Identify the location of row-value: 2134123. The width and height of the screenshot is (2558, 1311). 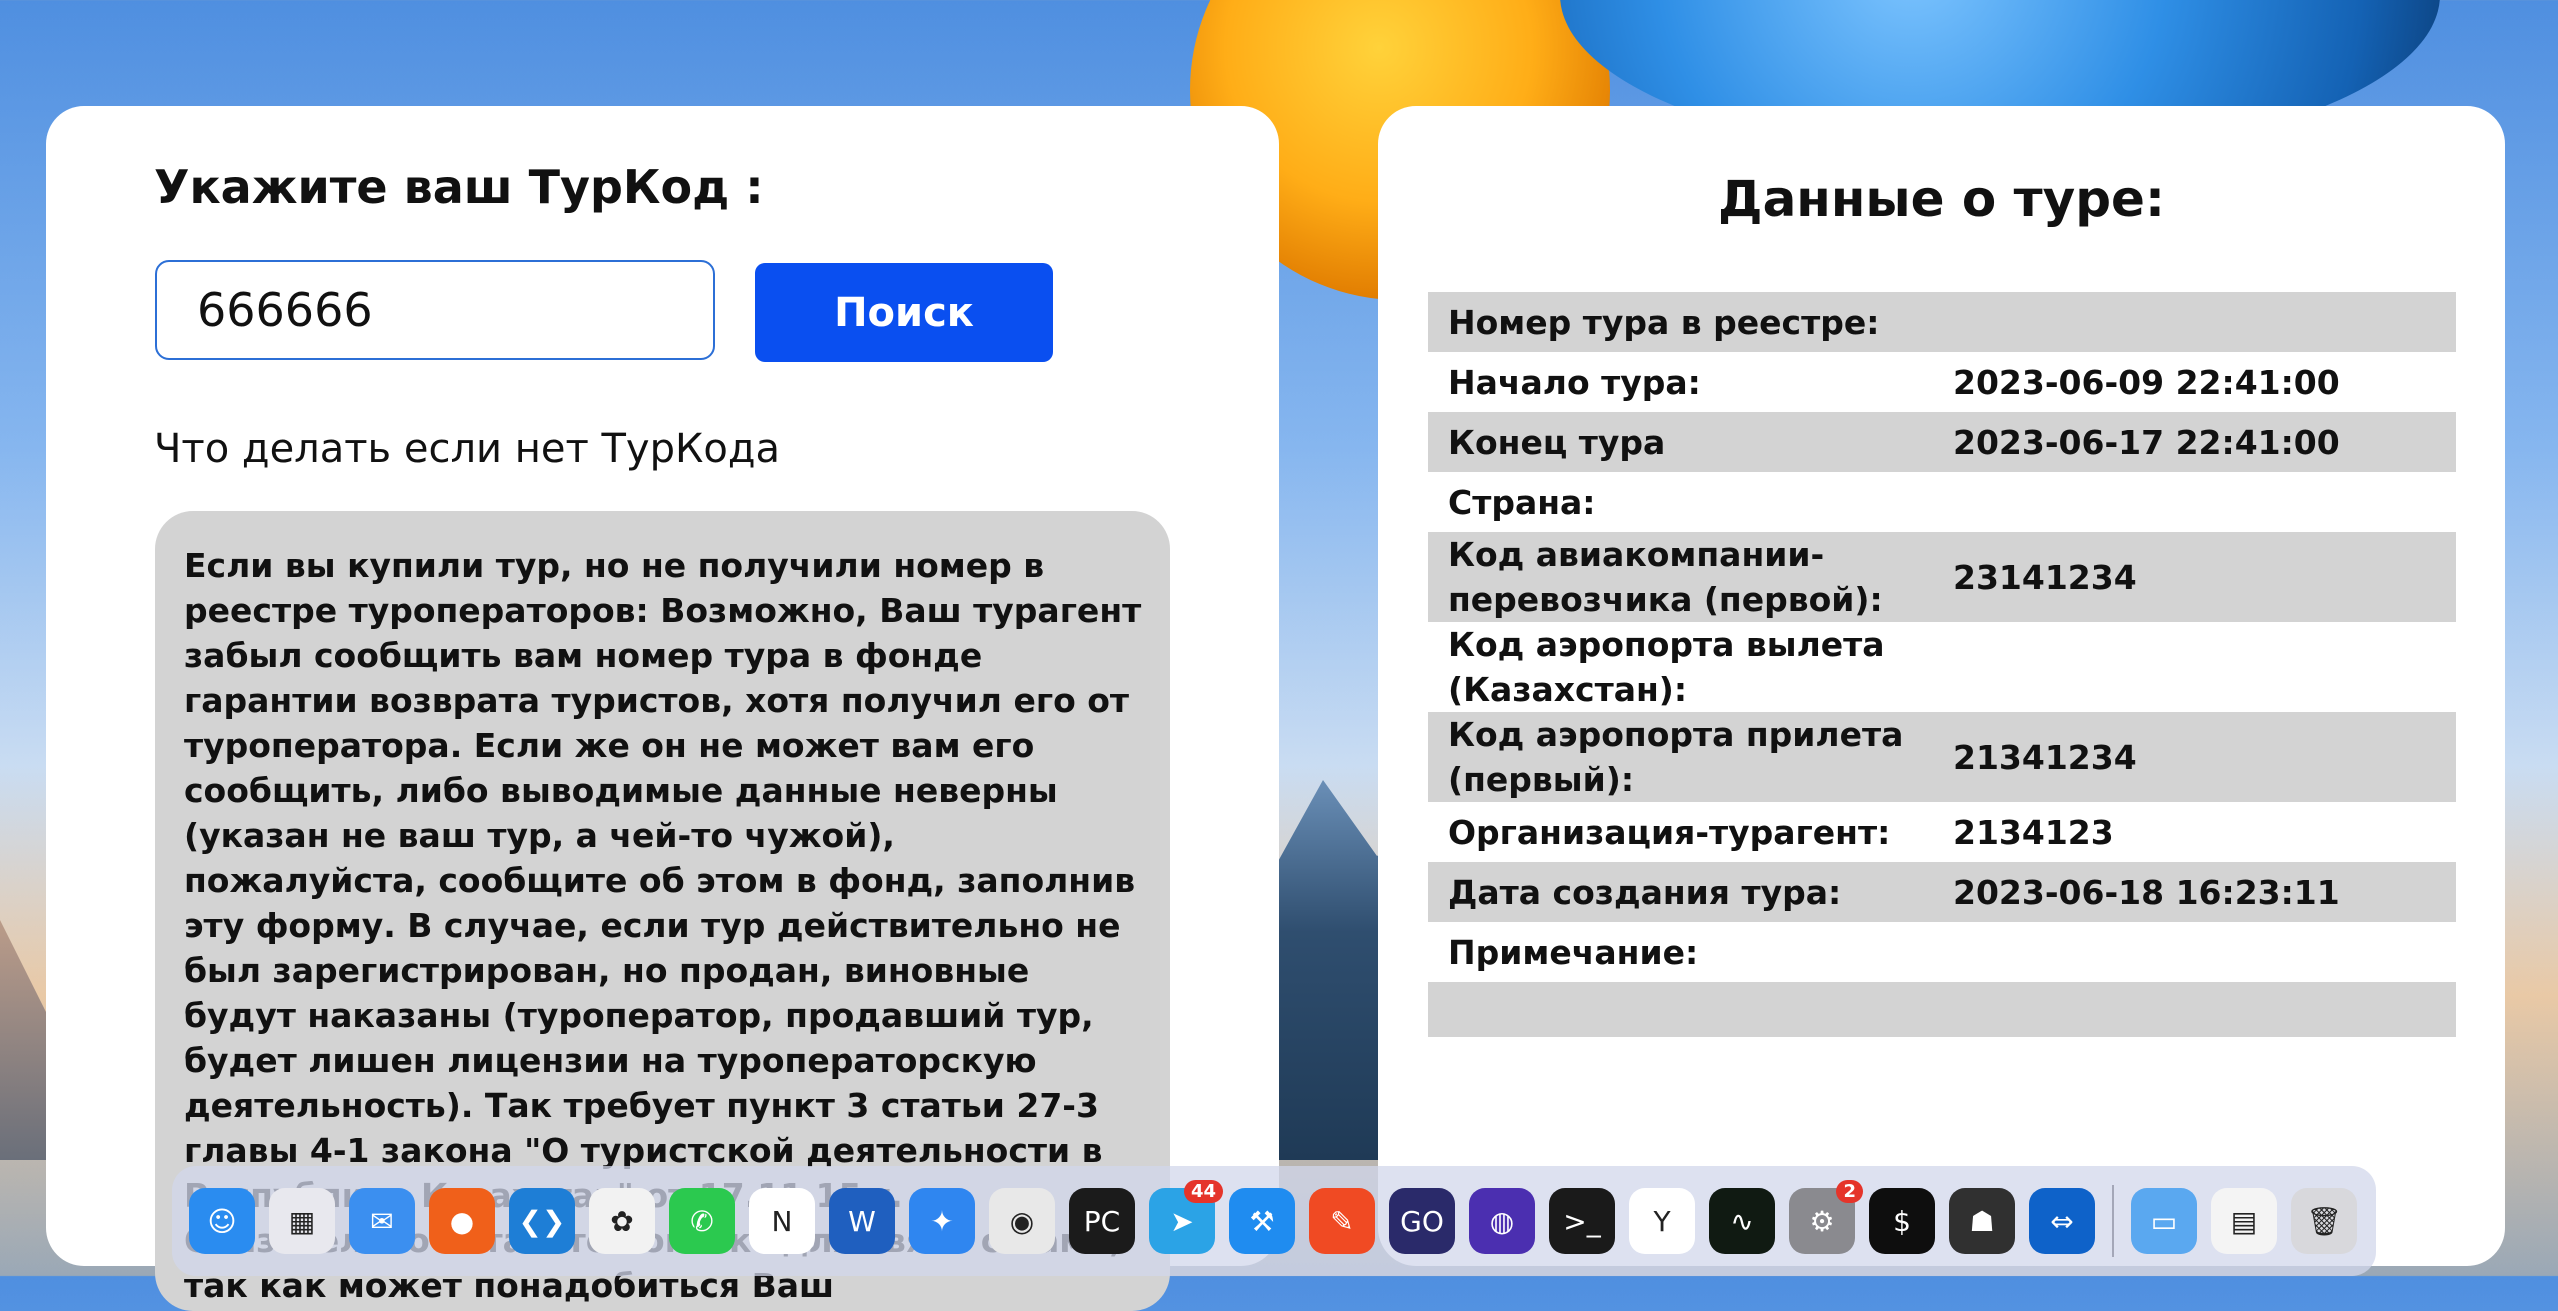
(2194, 832).